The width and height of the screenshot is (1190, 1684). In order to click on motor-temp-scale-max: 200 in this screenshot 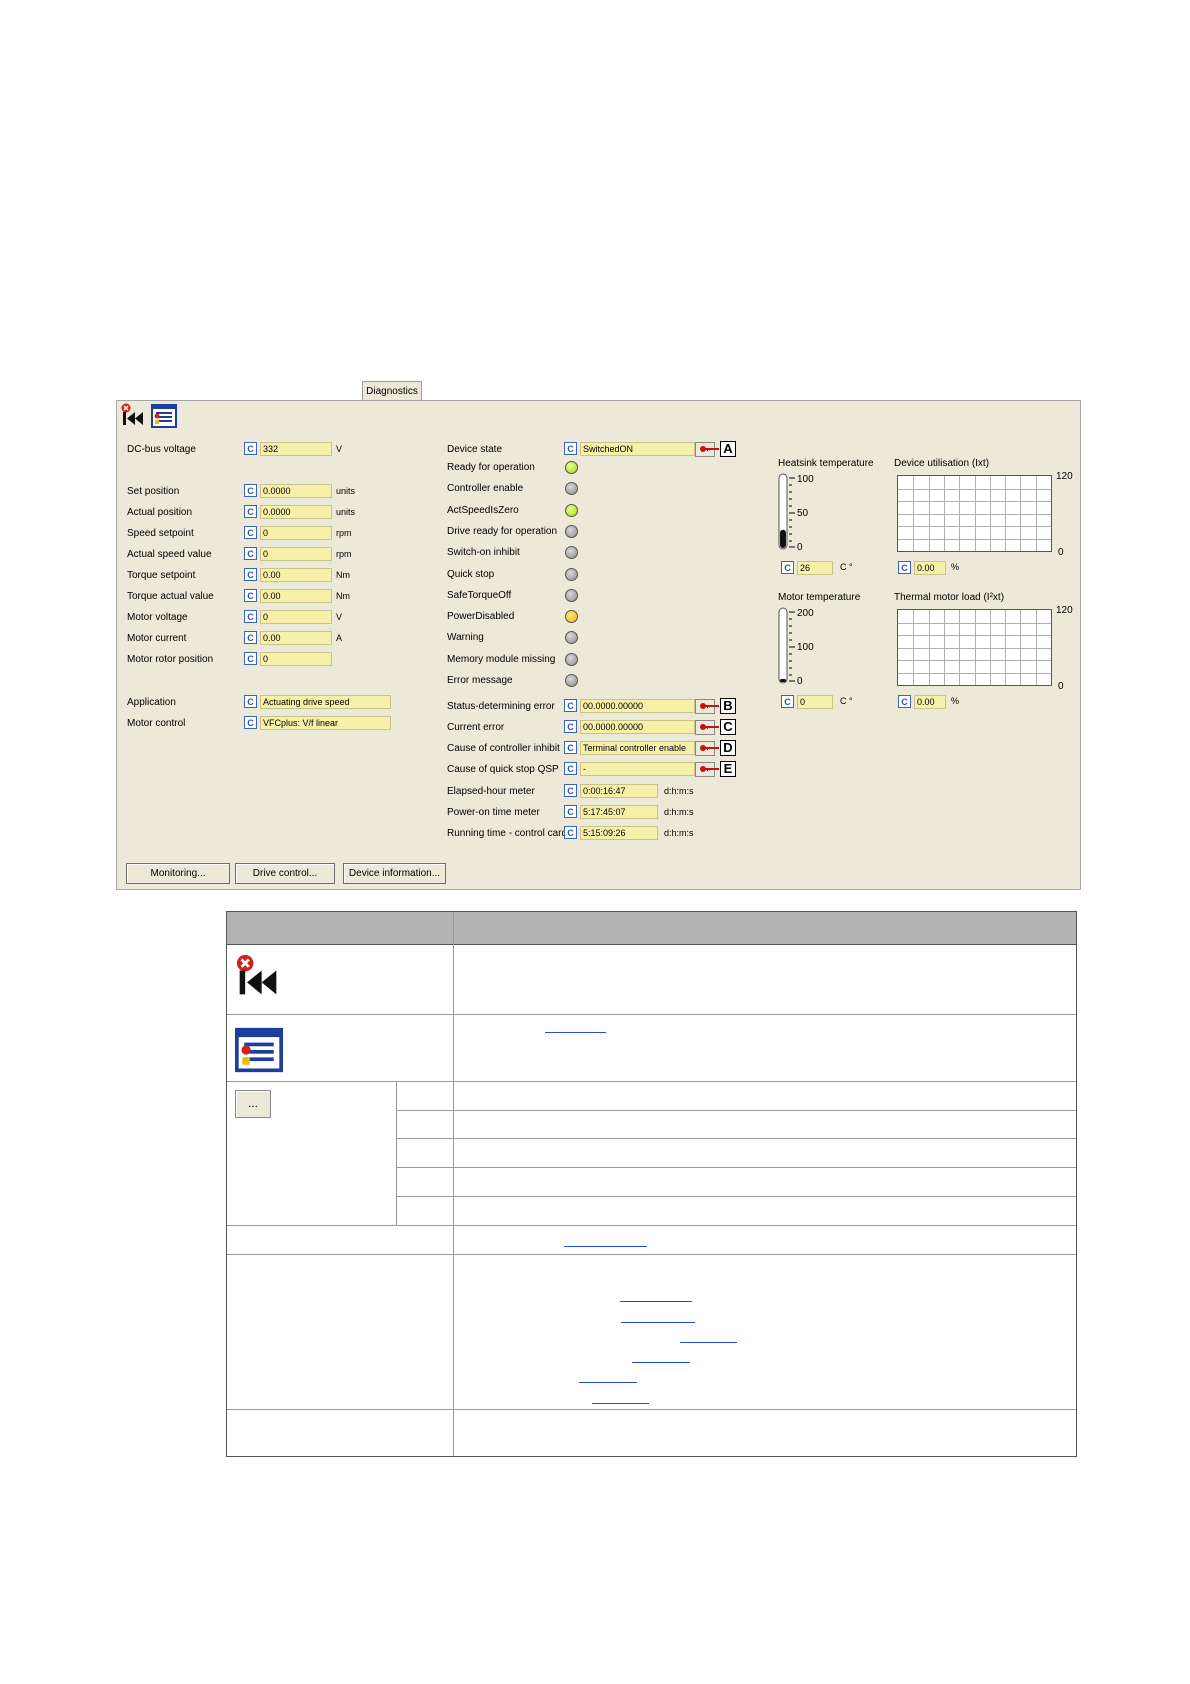, I will do `click(805, 613)`.